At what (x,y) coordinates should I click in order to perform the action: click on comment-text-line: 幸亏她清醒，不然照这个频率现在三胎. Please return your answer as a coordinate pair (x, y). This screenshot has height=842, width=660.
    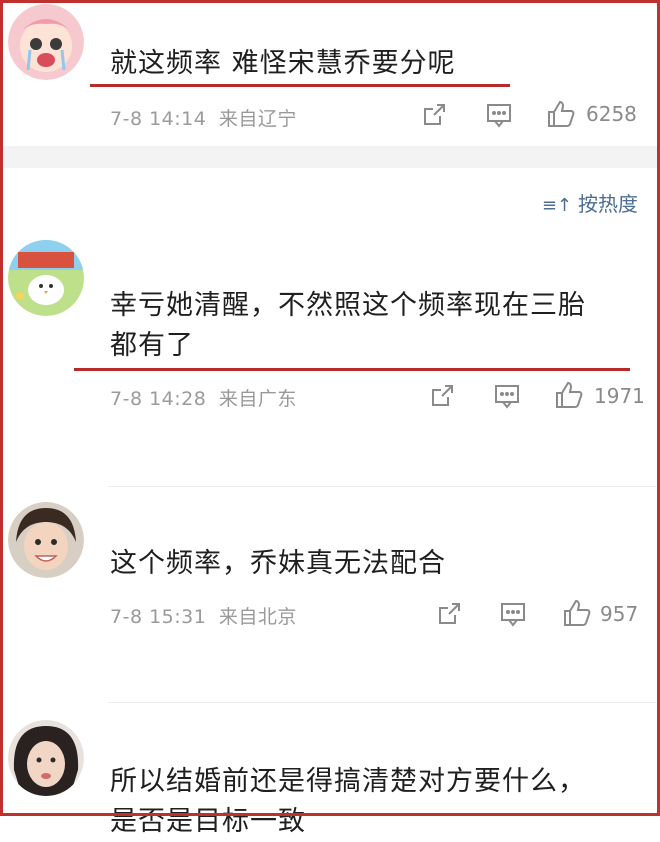
    Looking at the image, I should click on (348, 305).